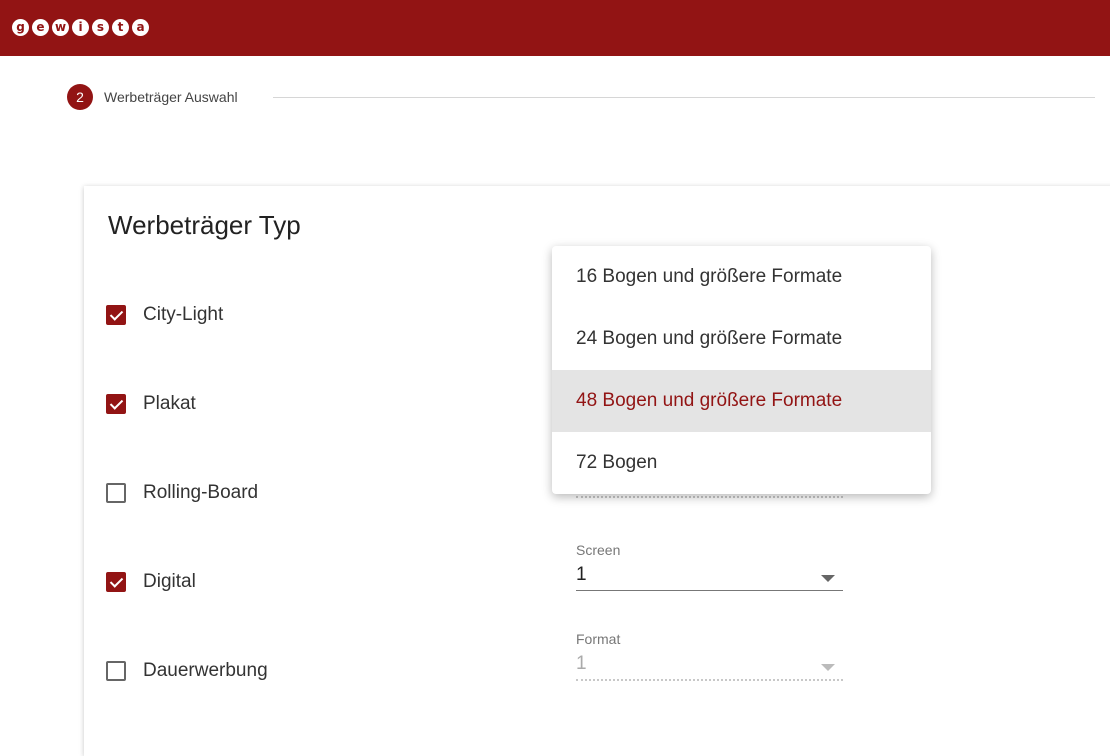 This screenshot has height=756, width=1110. What do you see at coordinates (741, 401) in the screenshot?
I see `dropdown-option-selected: 48 Bogen und größere Formate` at bounding box center [741, 401].